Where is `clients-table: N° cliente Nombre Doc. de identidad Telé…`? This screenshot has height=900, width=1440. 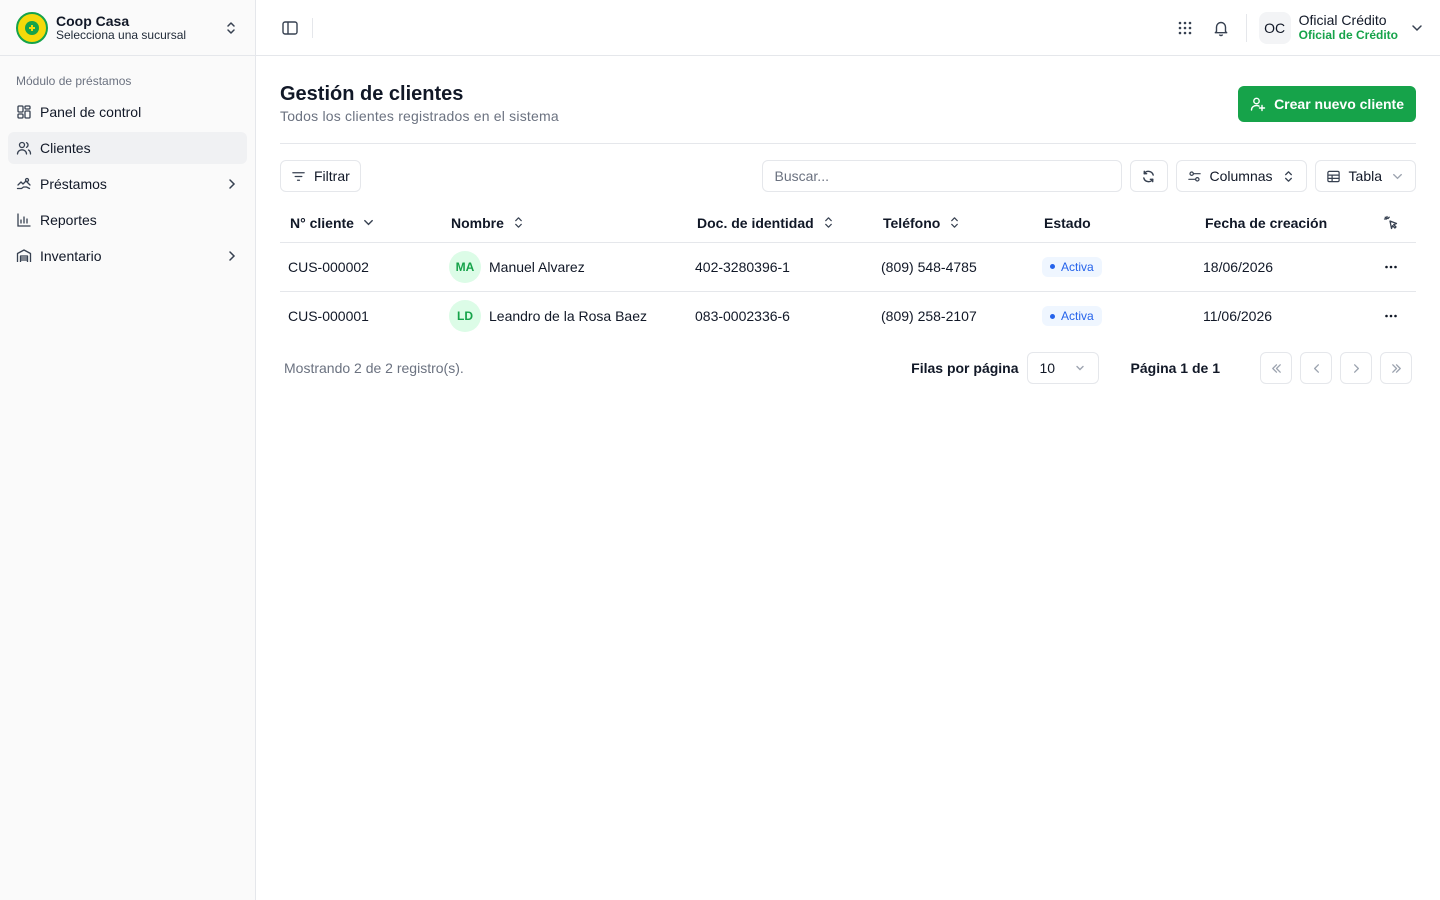
clients-table: N° cliente Nombre Doc. de identidad Telé… is located at coordinates (848, 272).